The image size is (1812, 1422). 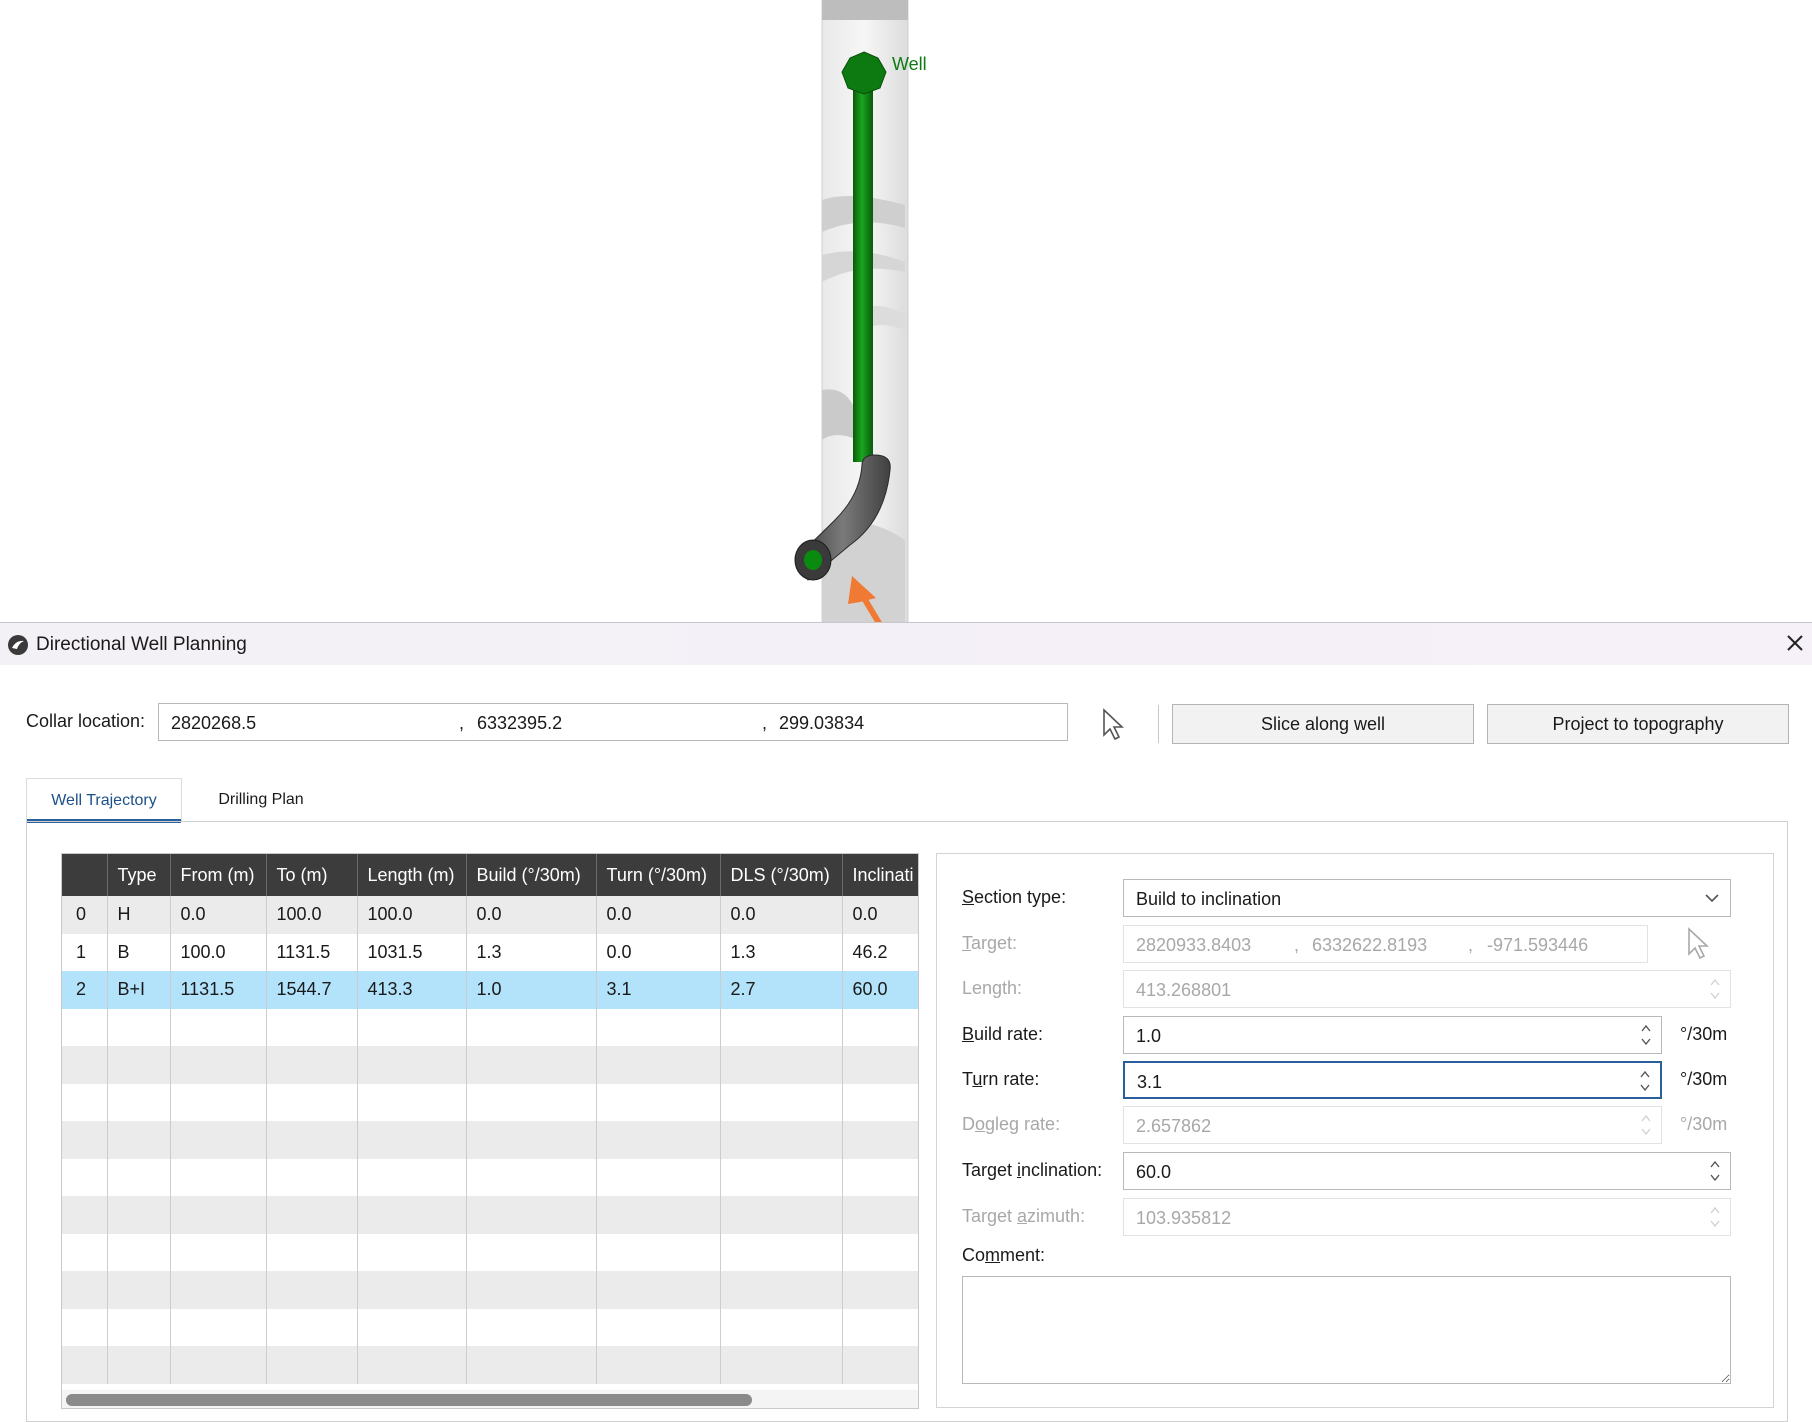 I want to click on collar-y-value: 6332395.2, so click(x=519, y=723).